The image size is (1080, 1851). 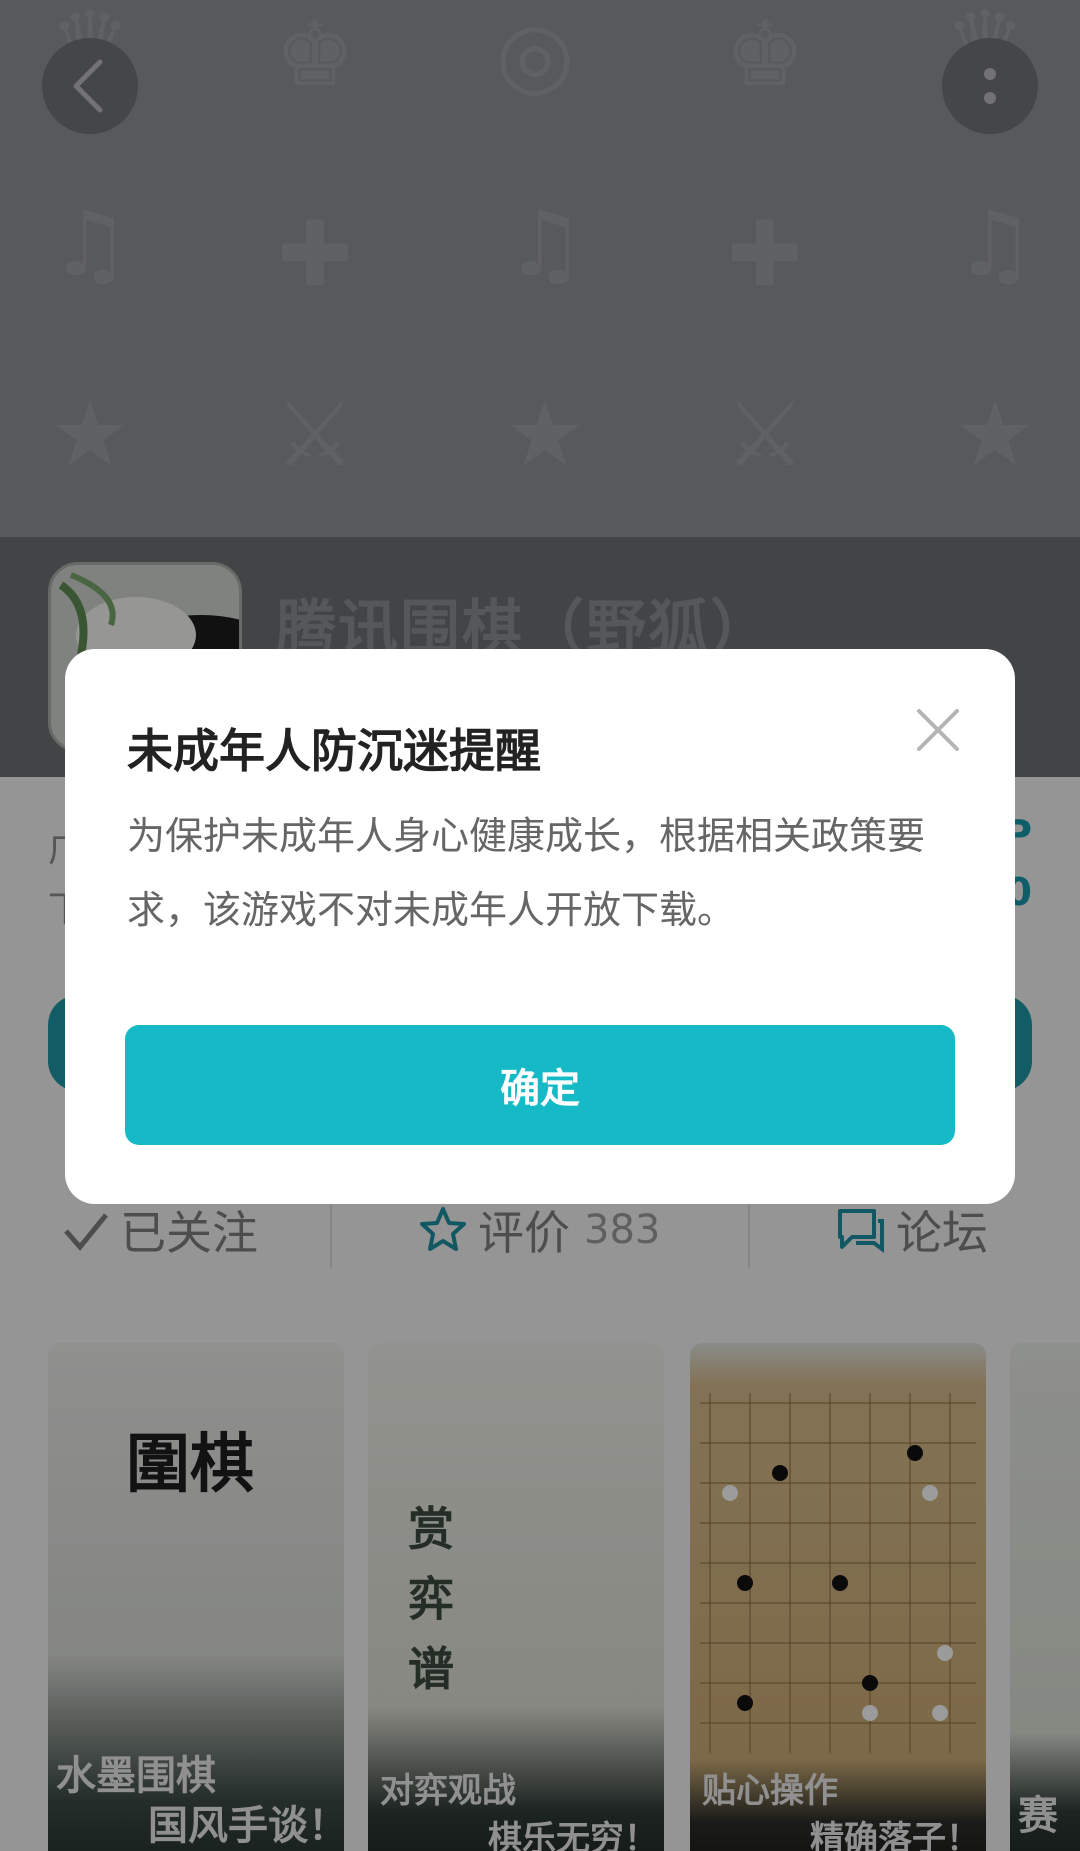 I want to click on dialog-message: 为保护未成年人身心健康成长，根据相关政策要求，该游戏不对未成年人开放下载。, so click(x=526, y=873).